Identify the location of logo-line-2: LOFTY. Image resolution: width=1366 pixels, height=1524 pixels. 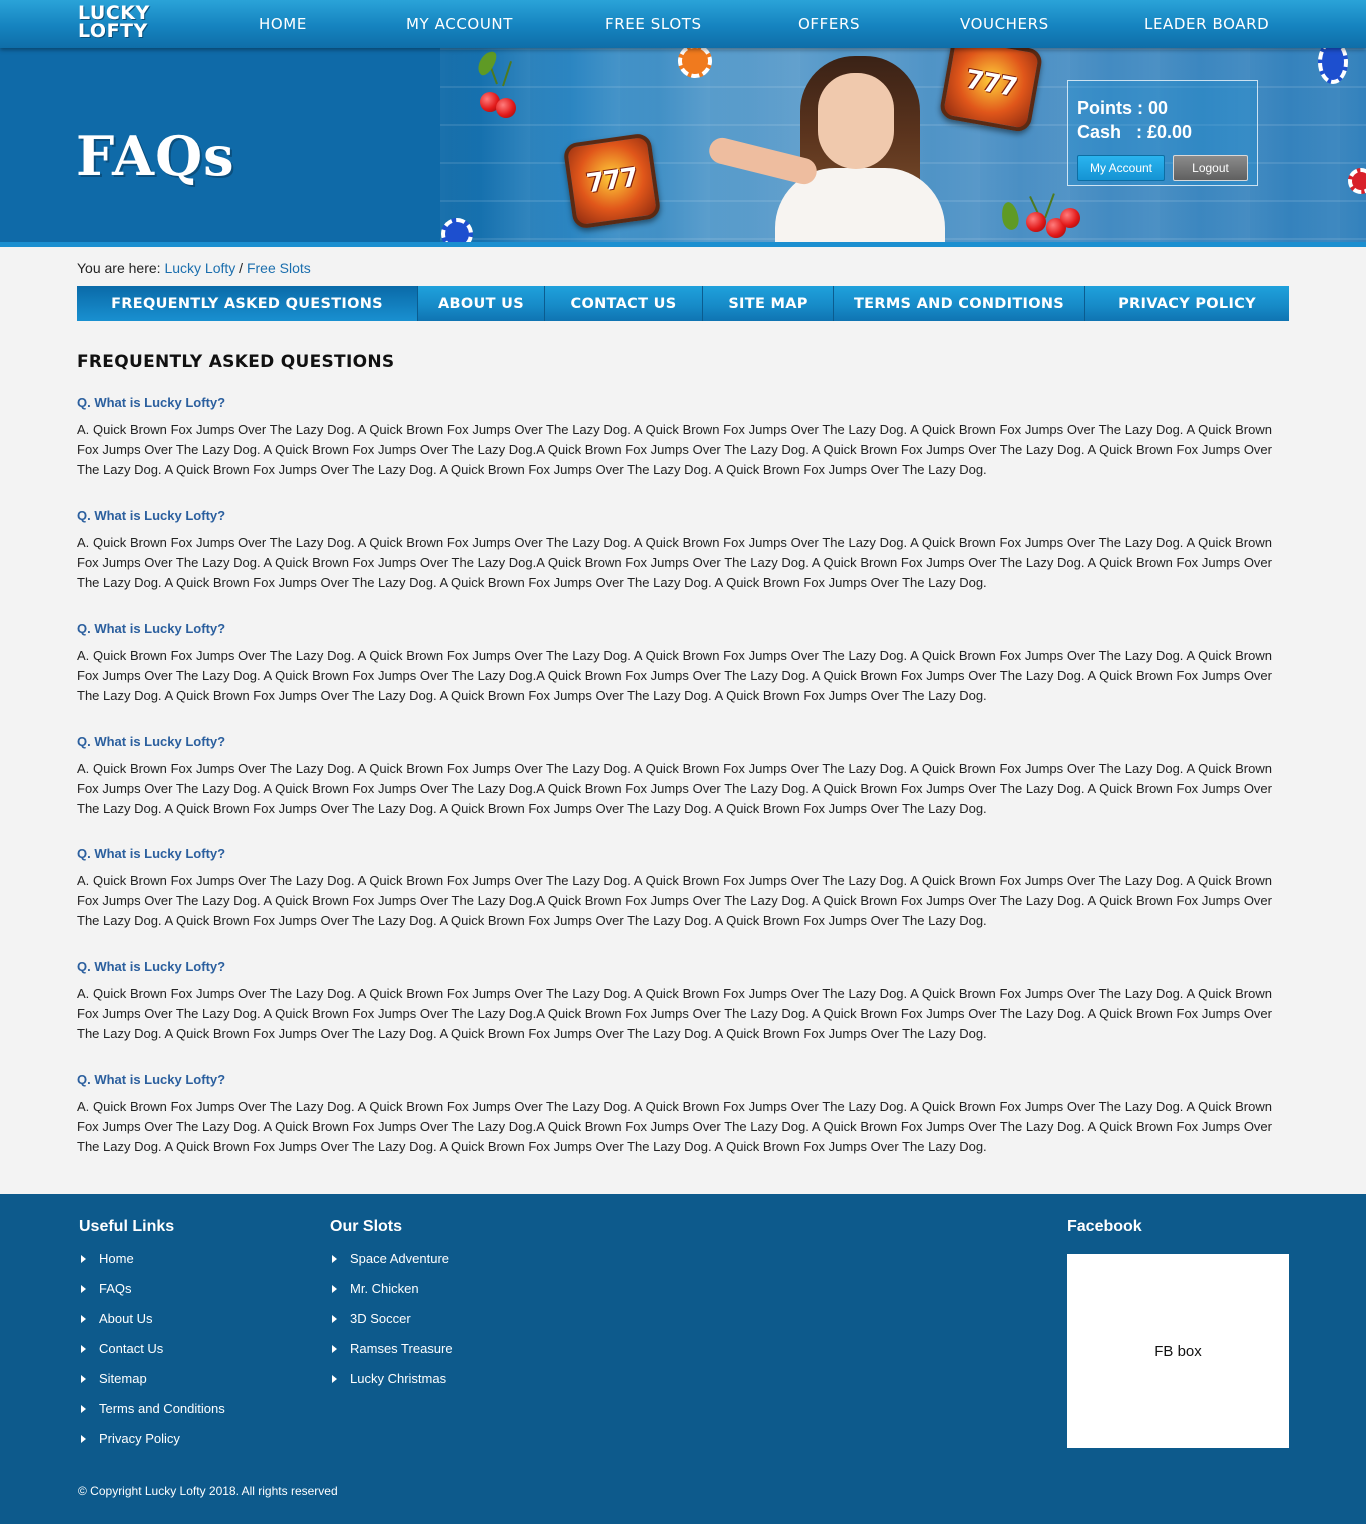
(113, 31).